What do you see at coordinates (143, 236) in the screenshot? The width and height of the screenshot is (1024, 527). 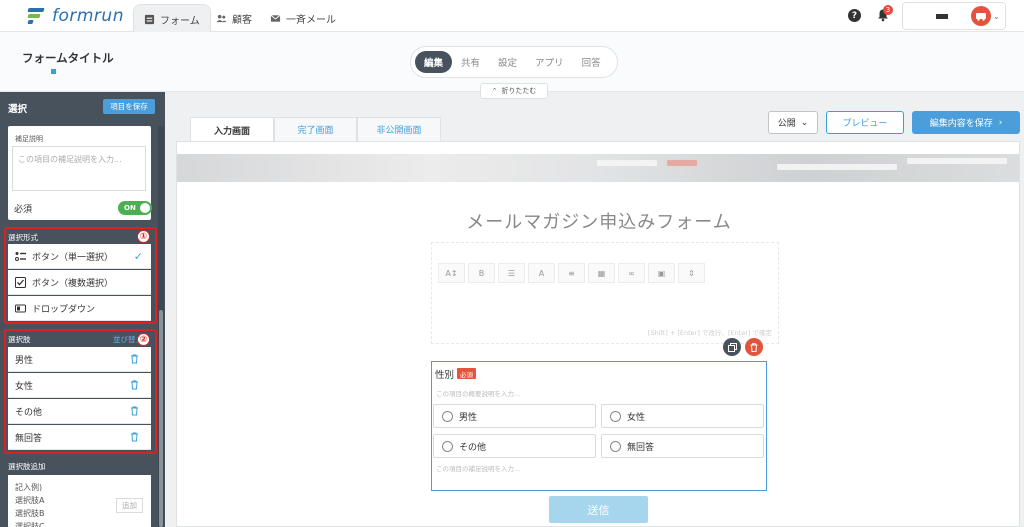 I see `annotation-marker-1: ①` at bounding box center [143, 236].